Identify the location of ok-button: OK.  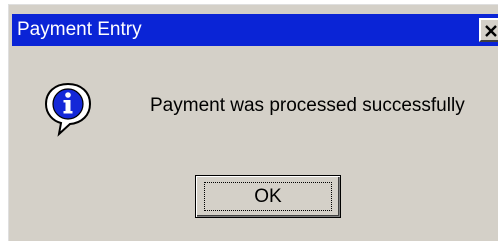
(268, 196).